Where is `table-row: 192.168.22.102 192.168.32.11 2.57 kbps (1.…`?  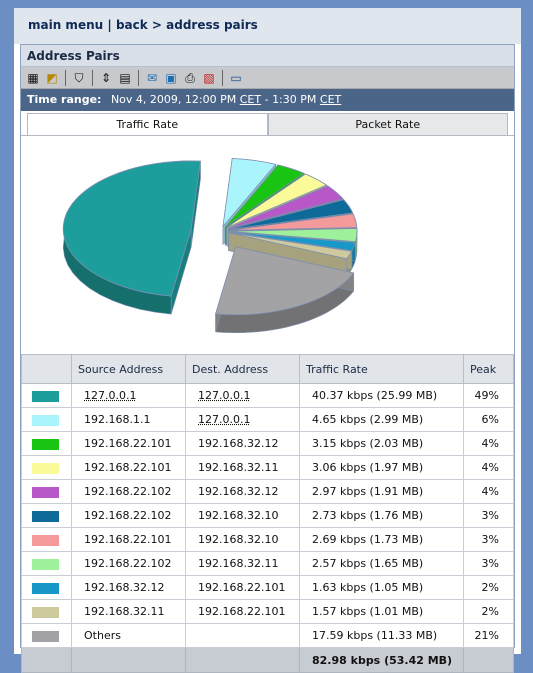
table-row: 192.168.22.102 192.168.32.11 2.57 kbps (1.… is located at coordinates (267, 563).